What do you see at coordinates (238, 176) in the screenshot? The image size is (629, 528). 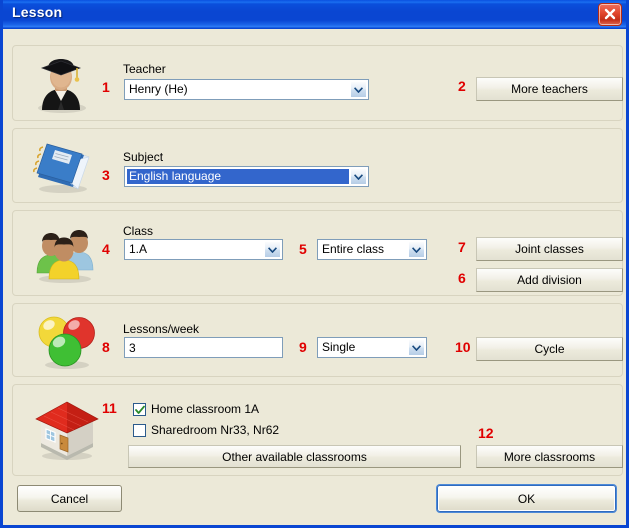 I see `subject-combo-value: English language` at bounding box center [238, 176].